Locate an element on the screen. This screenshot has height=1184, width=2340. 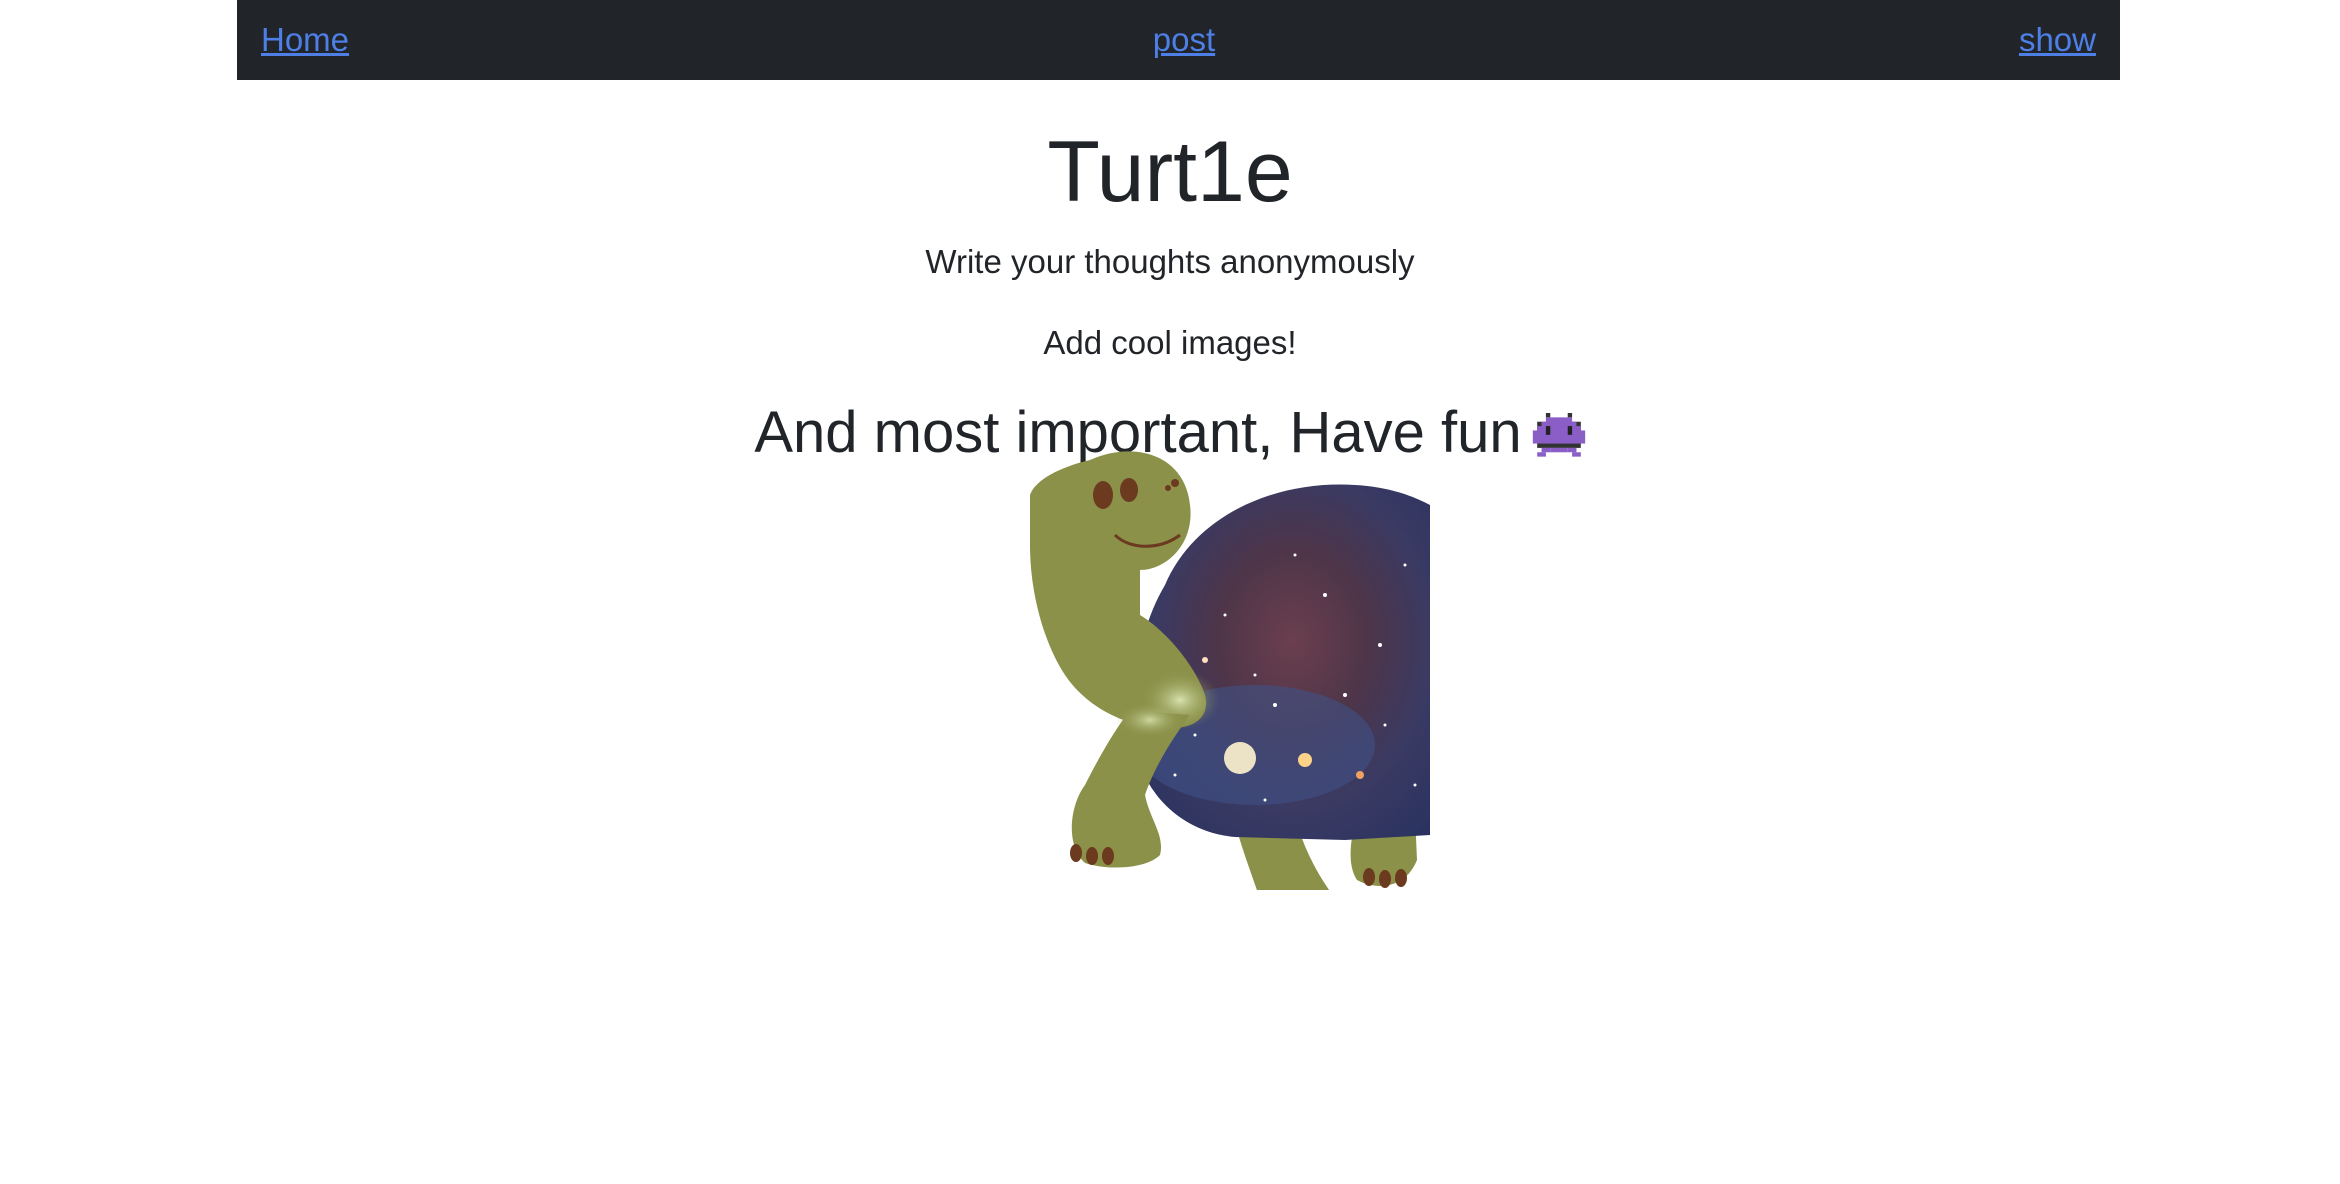
galaxy-turtle-image is located at coordinates (1227, 685).